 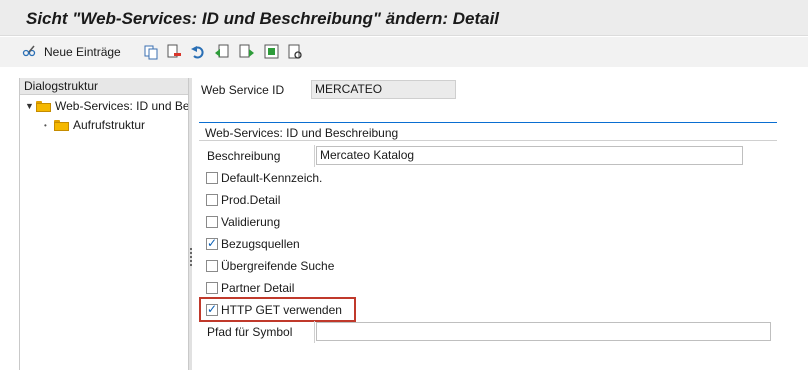 I want to click on delete-button, so click(x=174, y=52).